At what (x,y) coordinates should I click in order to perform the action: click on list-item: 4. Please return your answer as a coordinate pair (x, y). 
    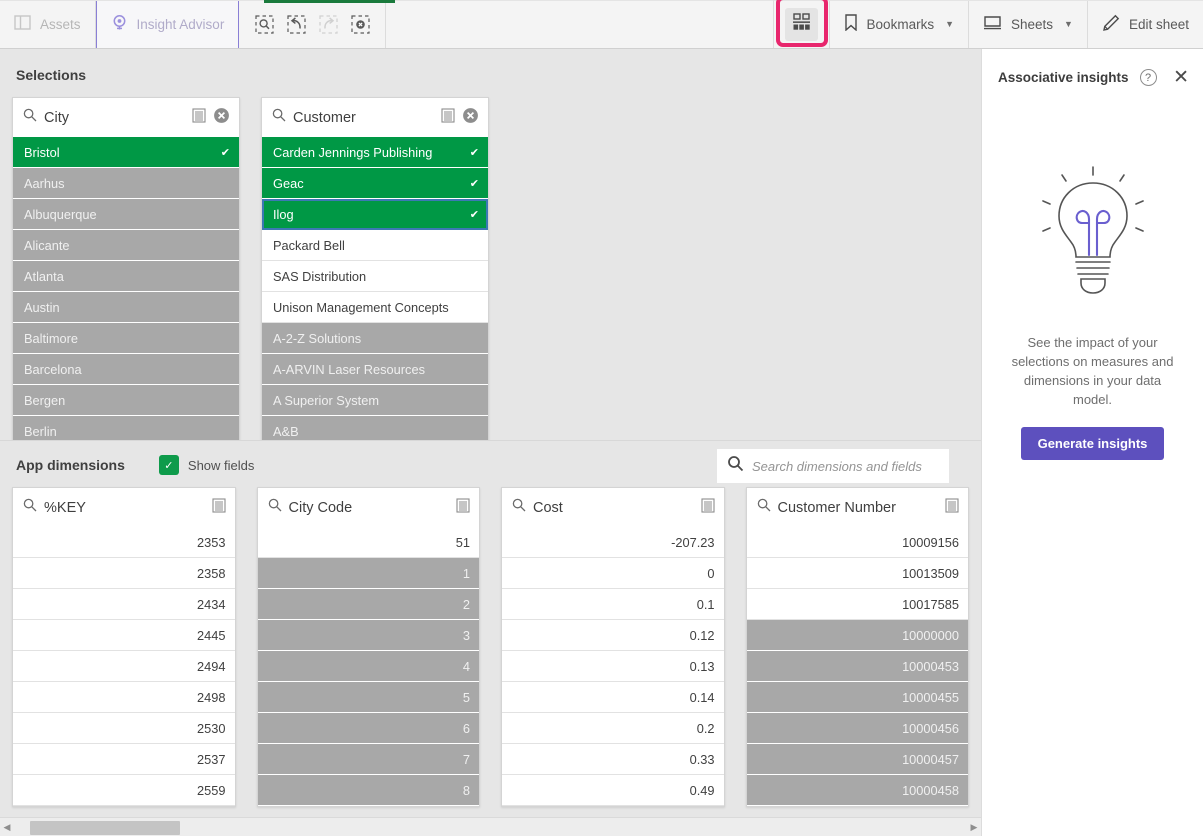
    Looking at the image, I should click on (368, 666).